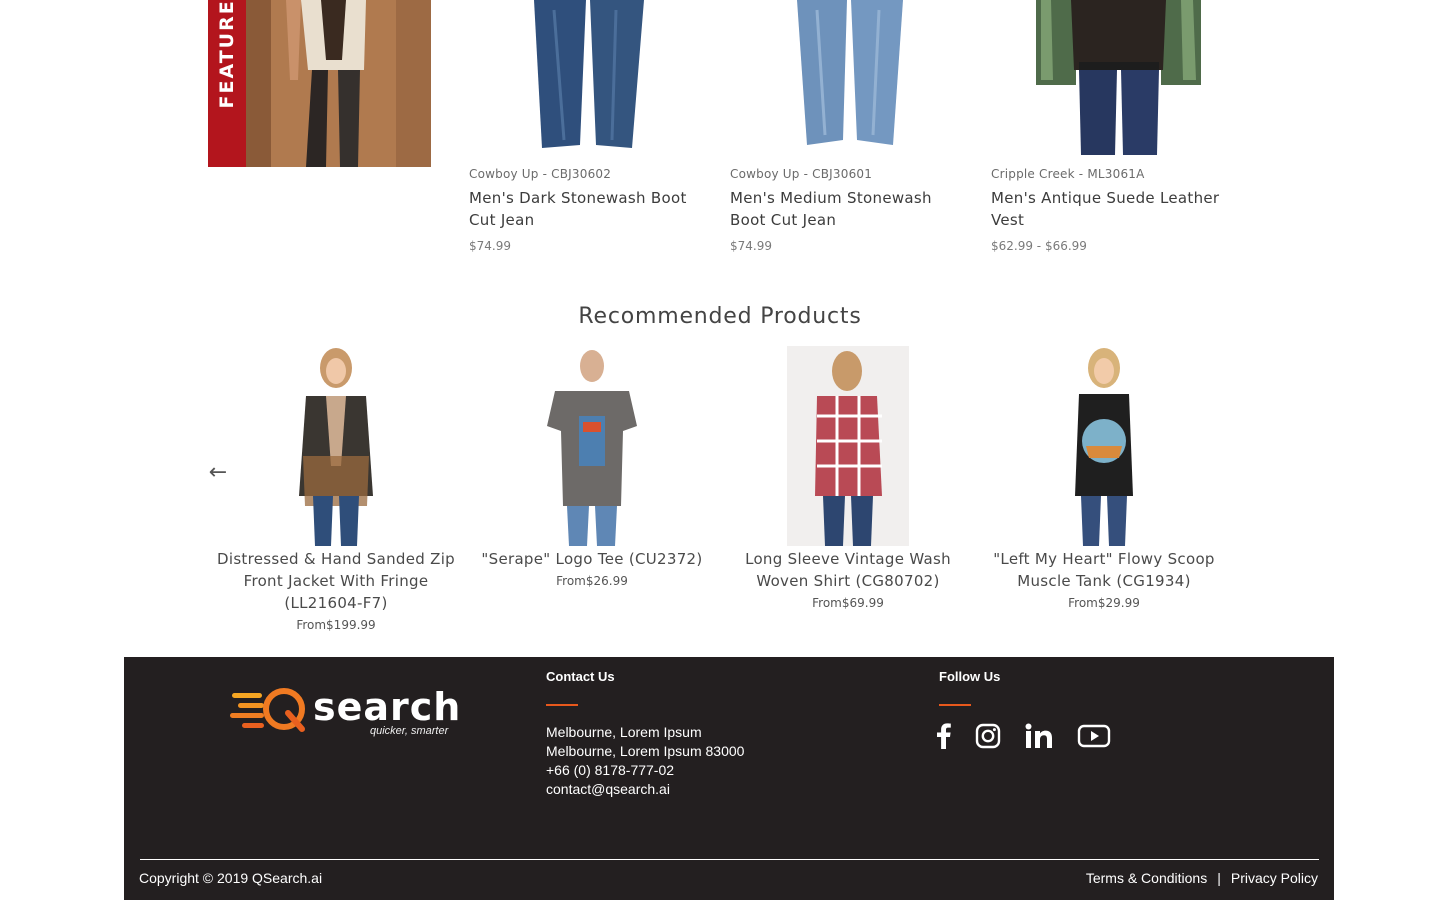 Image resolution: width=1440 pixels, height=900 pixels. Describe the element at coordinates (580, 676) in the screenshot. I see `contact-heading: Contact Us` at that location.